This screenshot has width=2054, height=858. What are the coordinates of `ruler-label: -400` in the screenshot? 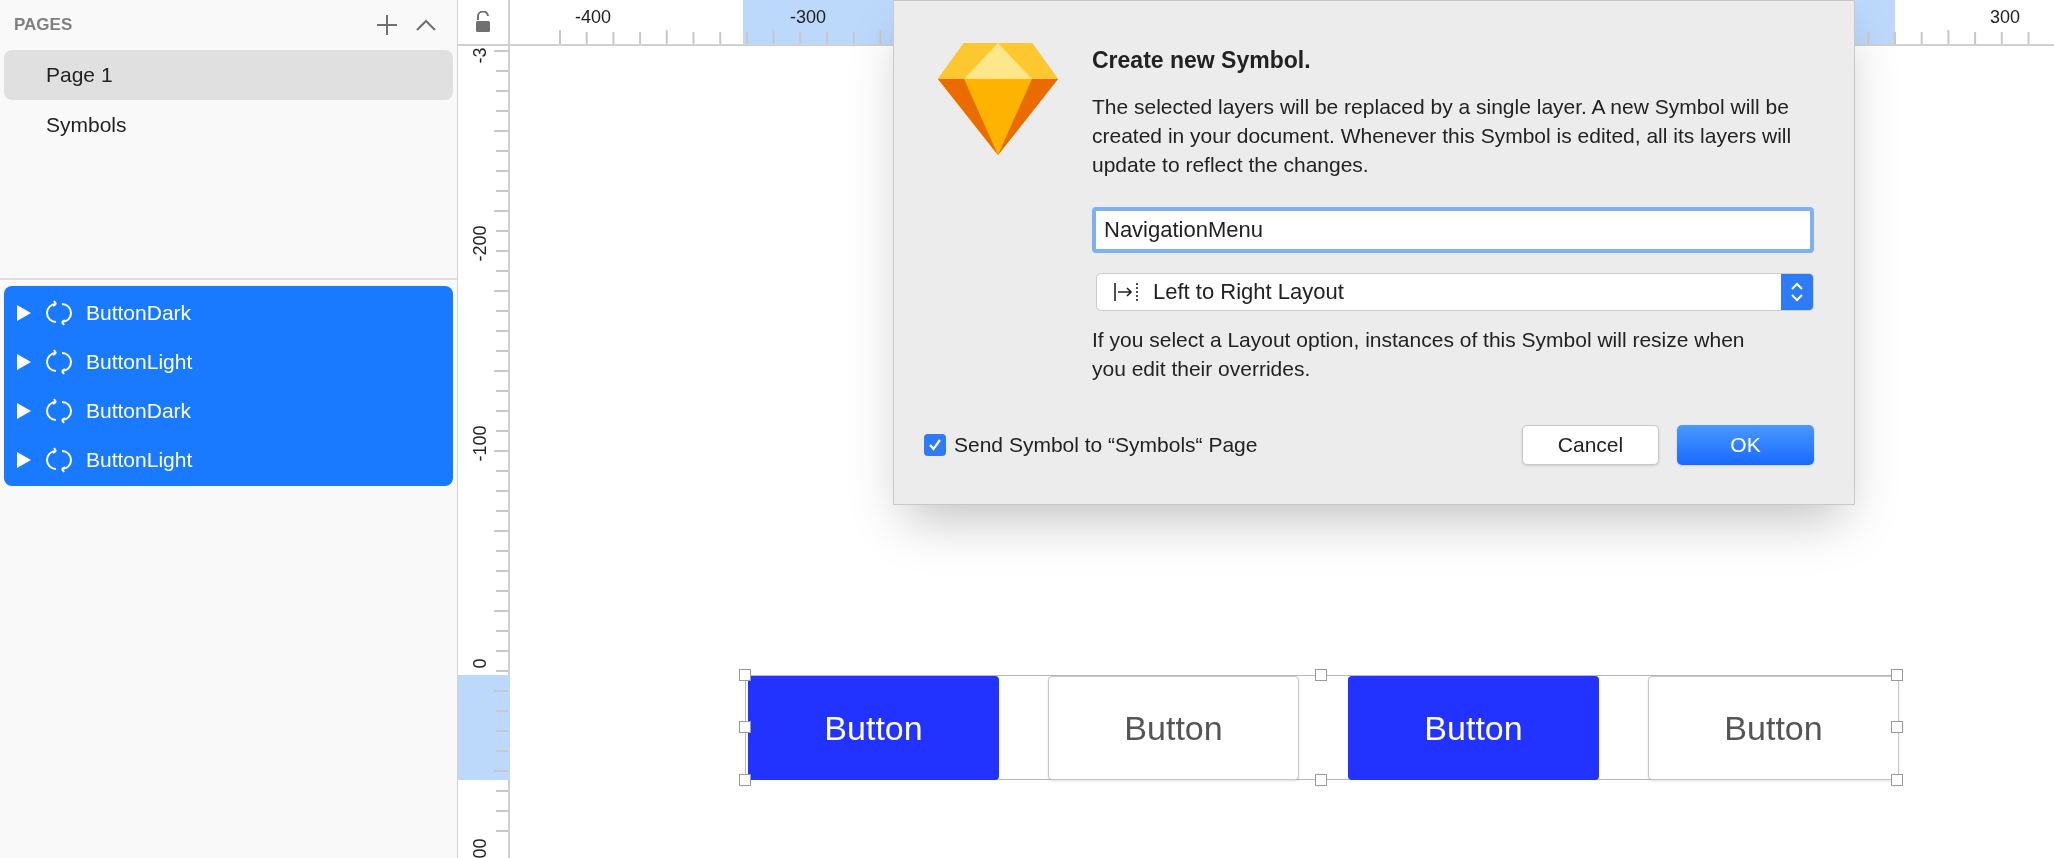 It's located at (593, 17).